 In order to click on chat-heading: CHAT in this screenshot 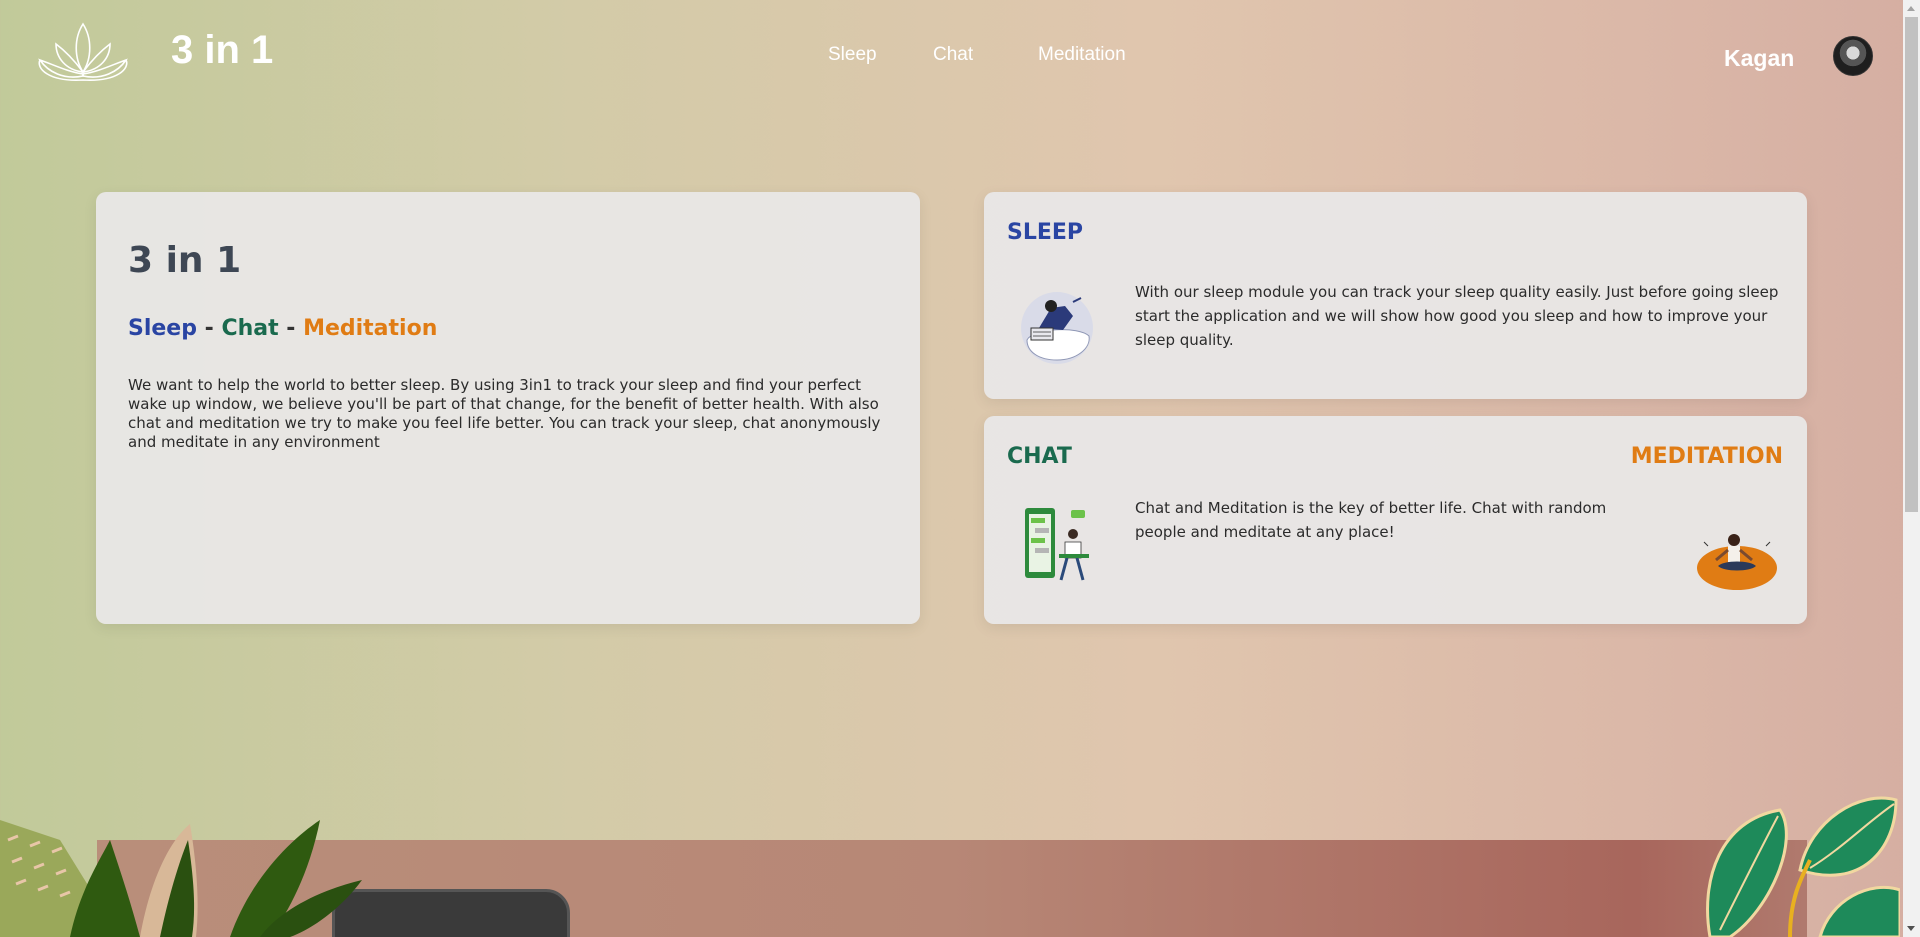, I will do `click(1039, 456)`.